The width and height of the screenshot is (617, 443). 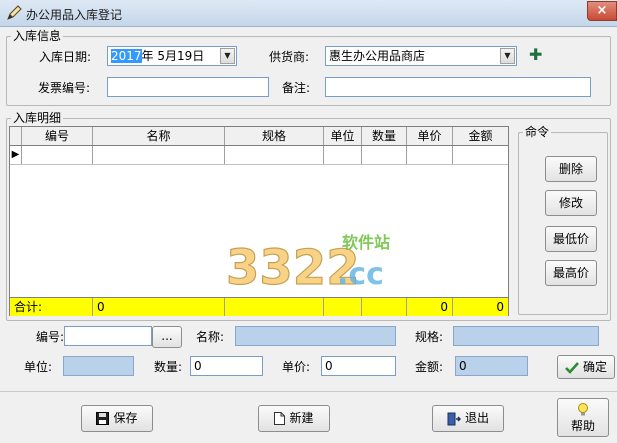 I want to click on name-label: 名称:, so click(x=210, y=337).